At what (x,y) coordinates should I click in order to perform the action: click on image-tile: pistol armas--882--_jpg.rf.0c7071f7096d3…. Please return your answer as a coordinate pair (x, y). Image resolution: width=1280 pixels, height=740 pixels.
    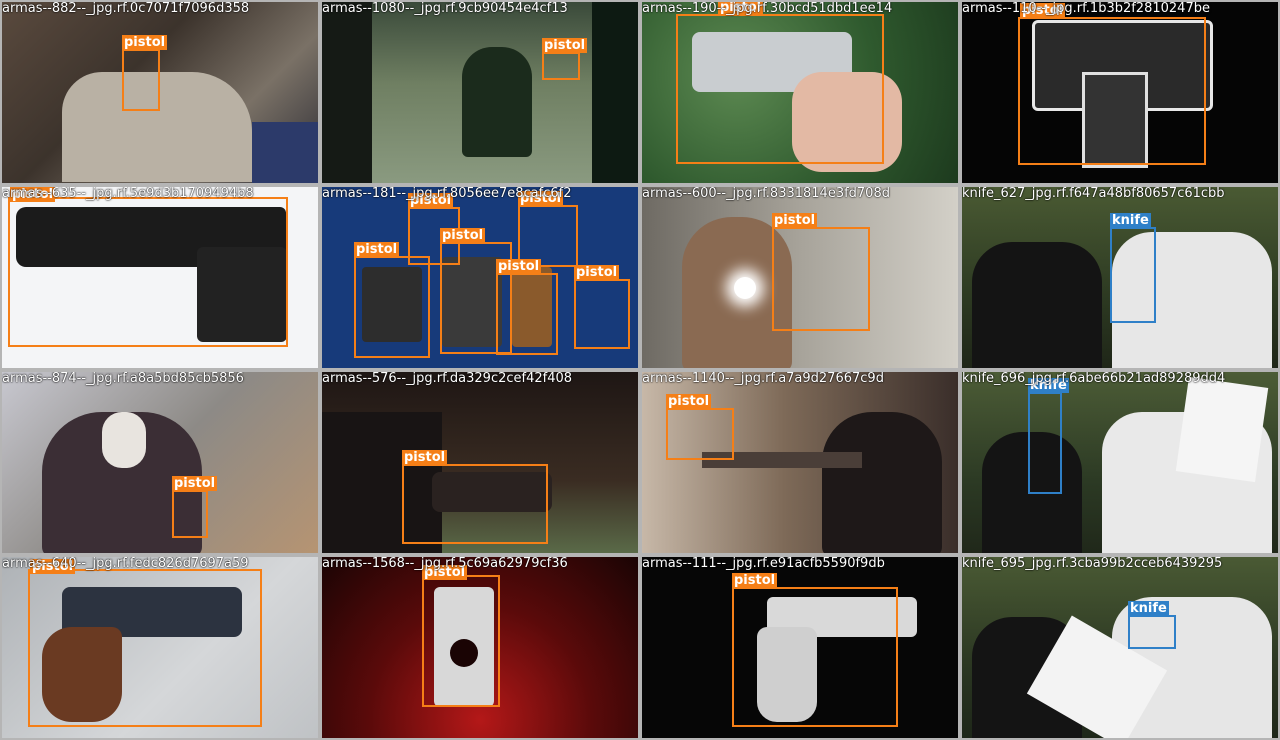
    Looking at the image, I should click on (160, 92).